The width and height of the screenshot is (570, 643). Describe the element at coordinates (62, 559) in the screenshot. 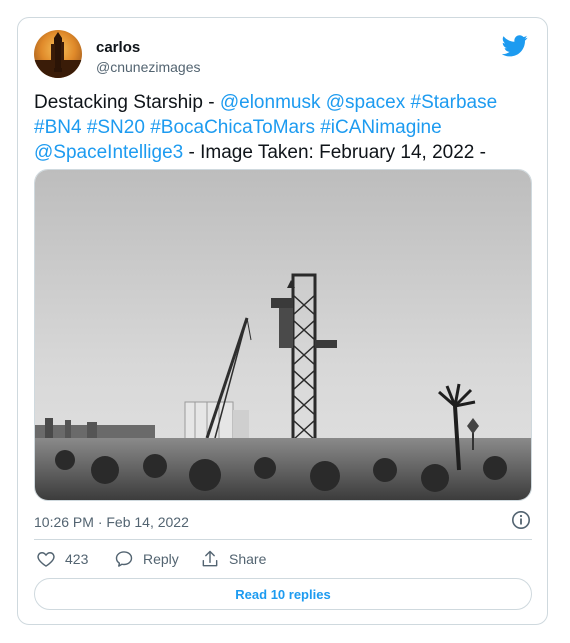

I see `like-button: 423` at that location.